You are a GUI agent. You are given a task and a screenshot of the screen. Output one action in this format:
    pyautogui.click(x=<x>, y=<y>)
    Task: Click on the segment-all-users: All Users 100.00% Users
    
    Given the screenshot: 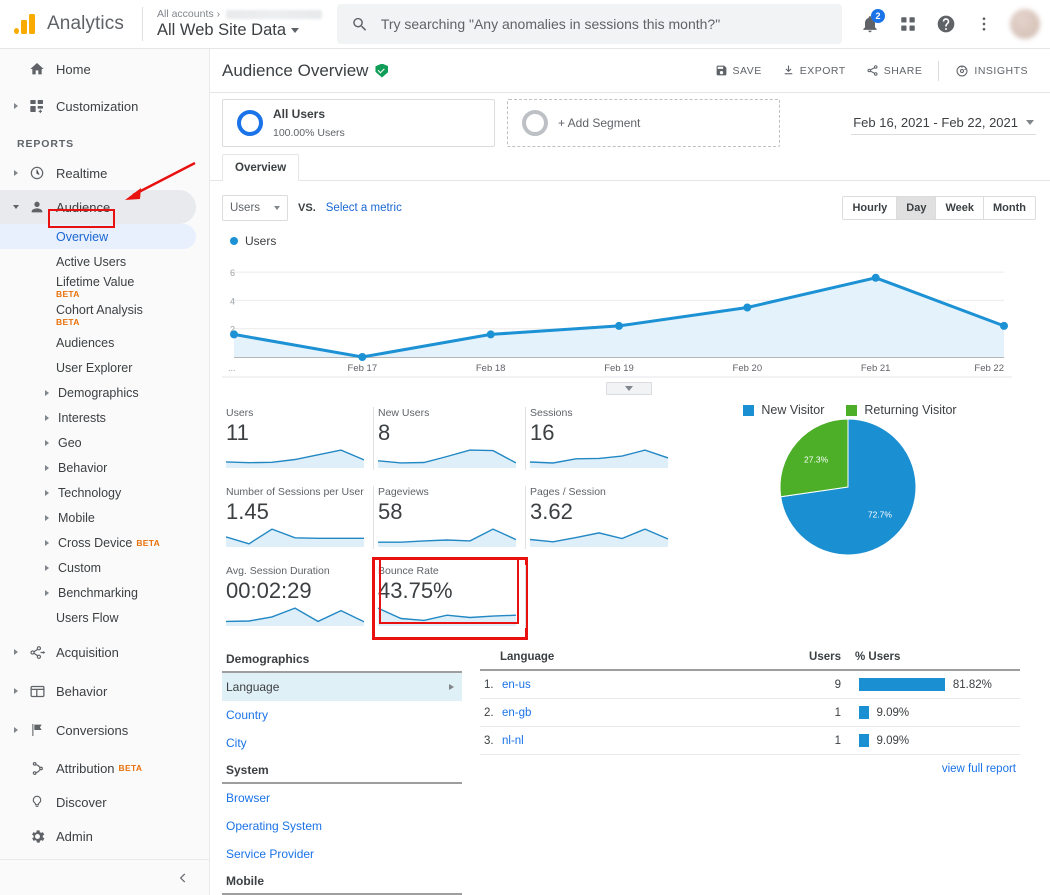 What is the action you would take?
    pyautogui.click(x=358, y=123)
    